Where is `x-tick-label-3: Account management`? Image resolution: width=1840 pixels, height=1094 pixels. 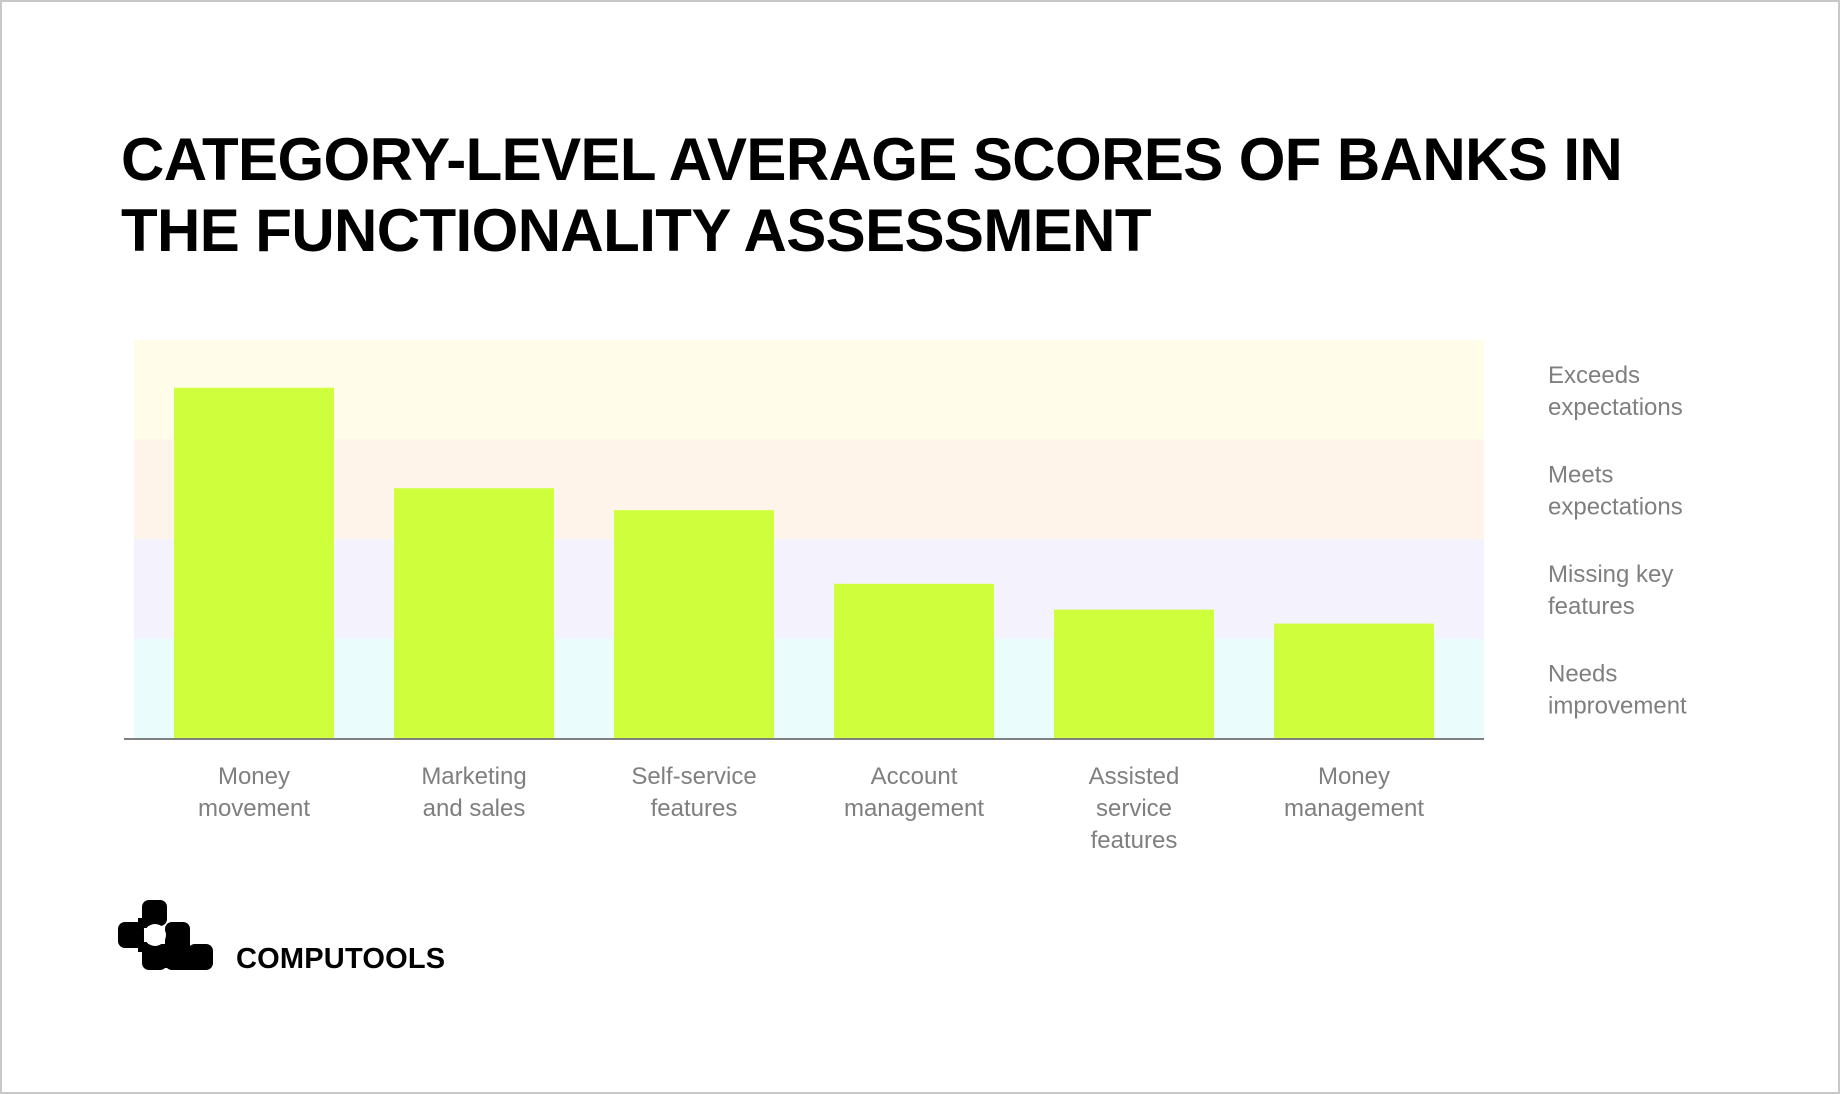
x-tick-label-3: Account management is located at coordinates (914, 792).